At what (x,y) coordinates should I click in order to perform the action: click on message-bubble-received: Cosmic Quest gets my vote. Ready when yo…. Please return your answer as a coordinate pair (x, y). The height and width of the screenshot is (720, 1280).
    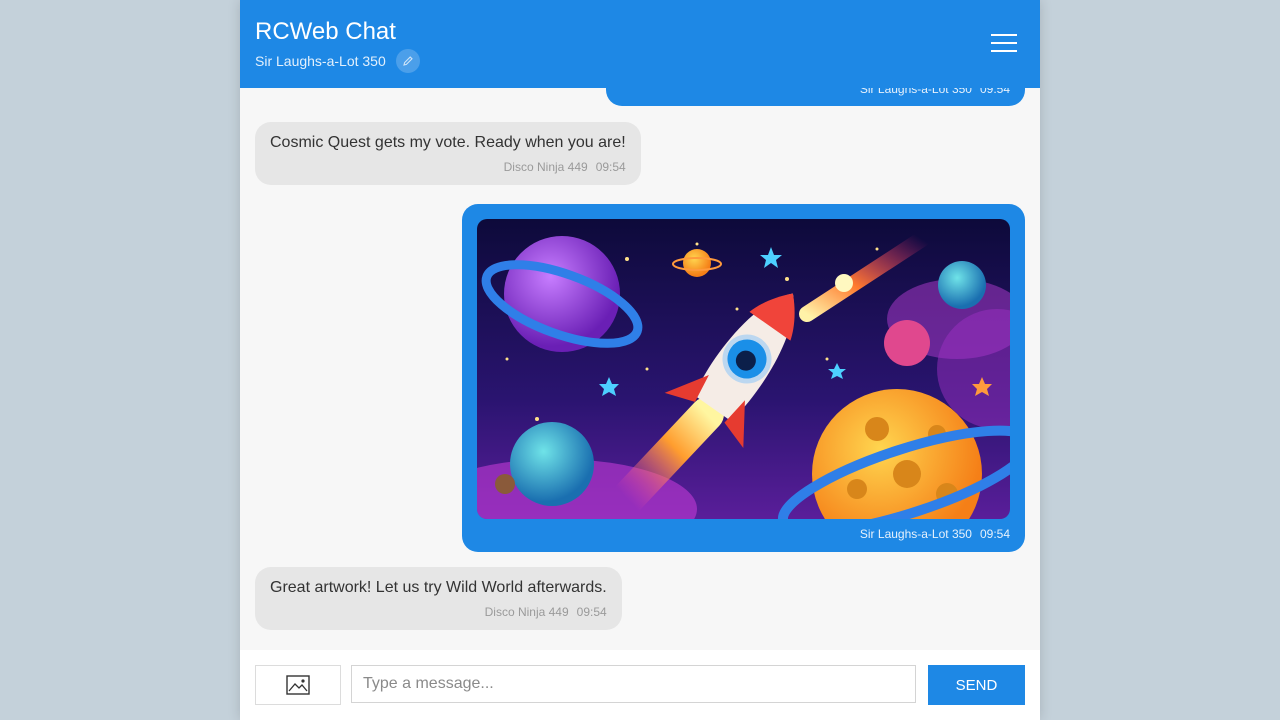
    Looking at the image, I should click on (448, 153).